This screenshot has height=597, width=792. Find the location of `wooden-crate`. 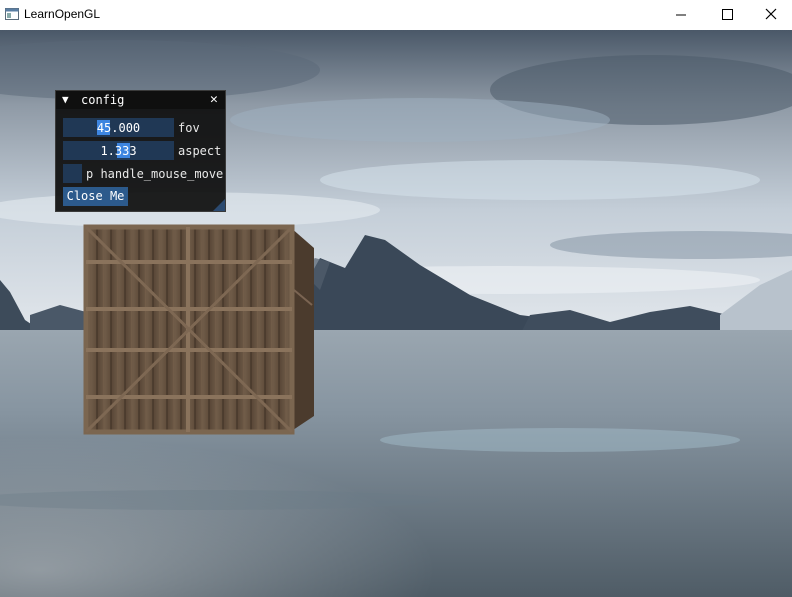

wooden-crate is located at coordinates (198, 329).